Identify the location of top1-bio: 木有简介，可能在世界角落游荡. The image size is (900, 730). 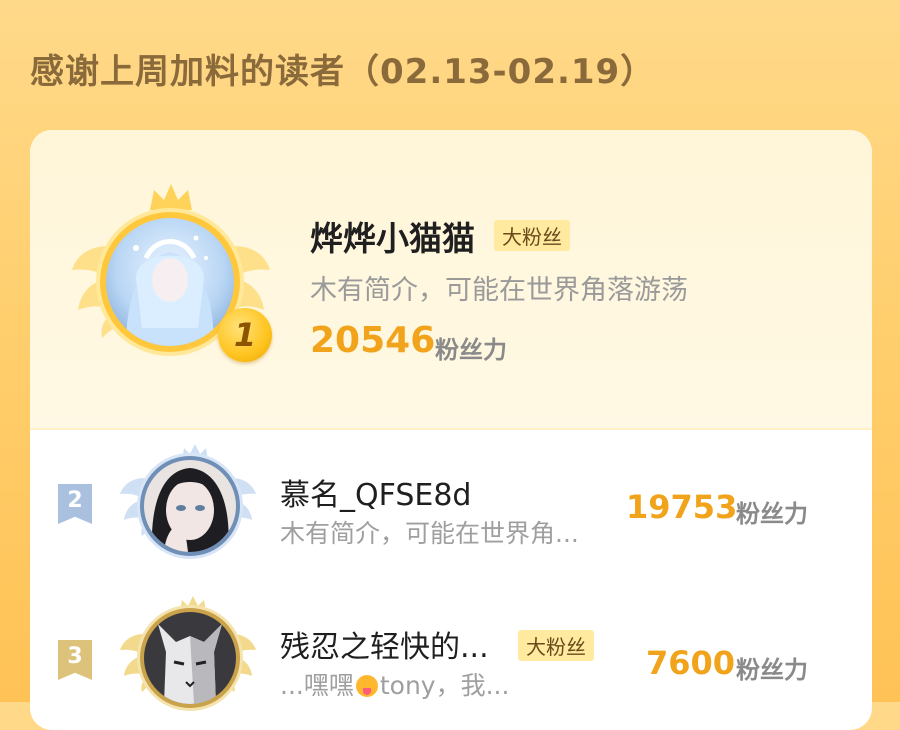
(499, 290).